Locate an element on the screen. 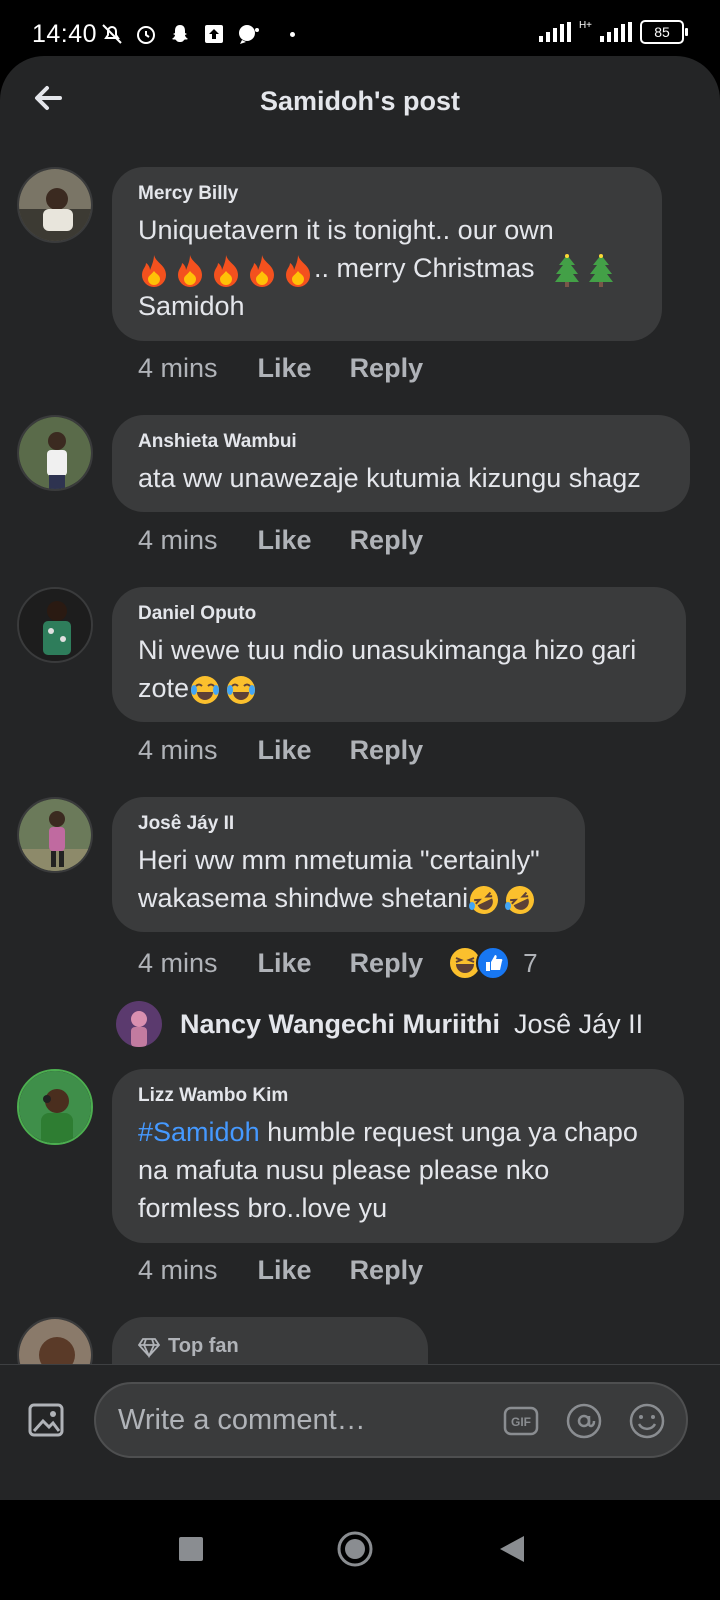 This screenshot has width=720, height=1600. gif-icon: GIF is located at coordinates (521, 1421).